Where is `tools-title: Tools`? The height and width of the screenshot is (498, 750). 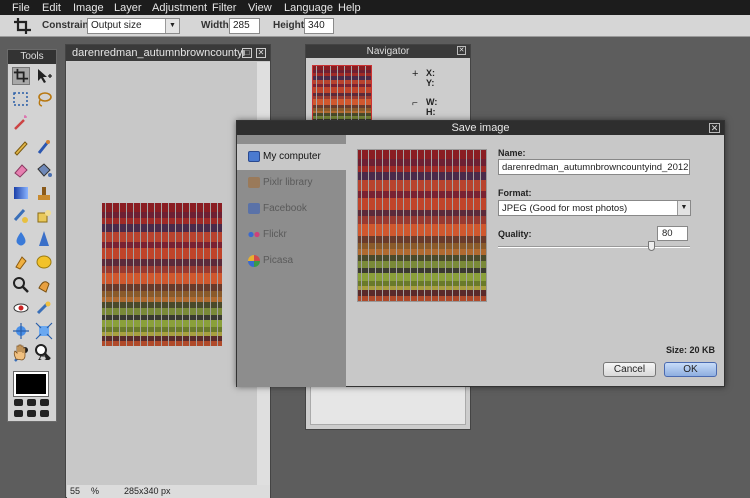 tools-title: Tools is located at coordinates (32, 57).